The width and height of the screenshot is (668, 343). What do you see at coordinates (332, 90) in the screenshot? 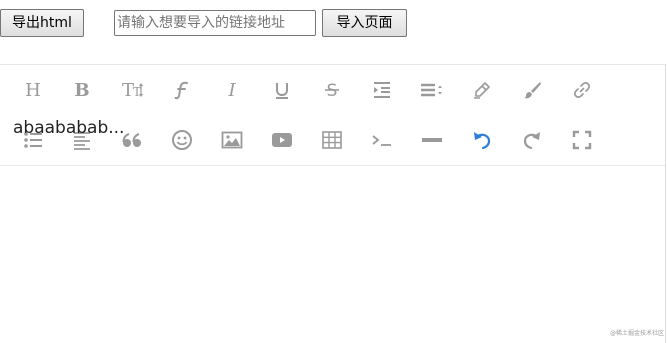
I see `strikethrough-icon: S` at bounding box center [332, 90].